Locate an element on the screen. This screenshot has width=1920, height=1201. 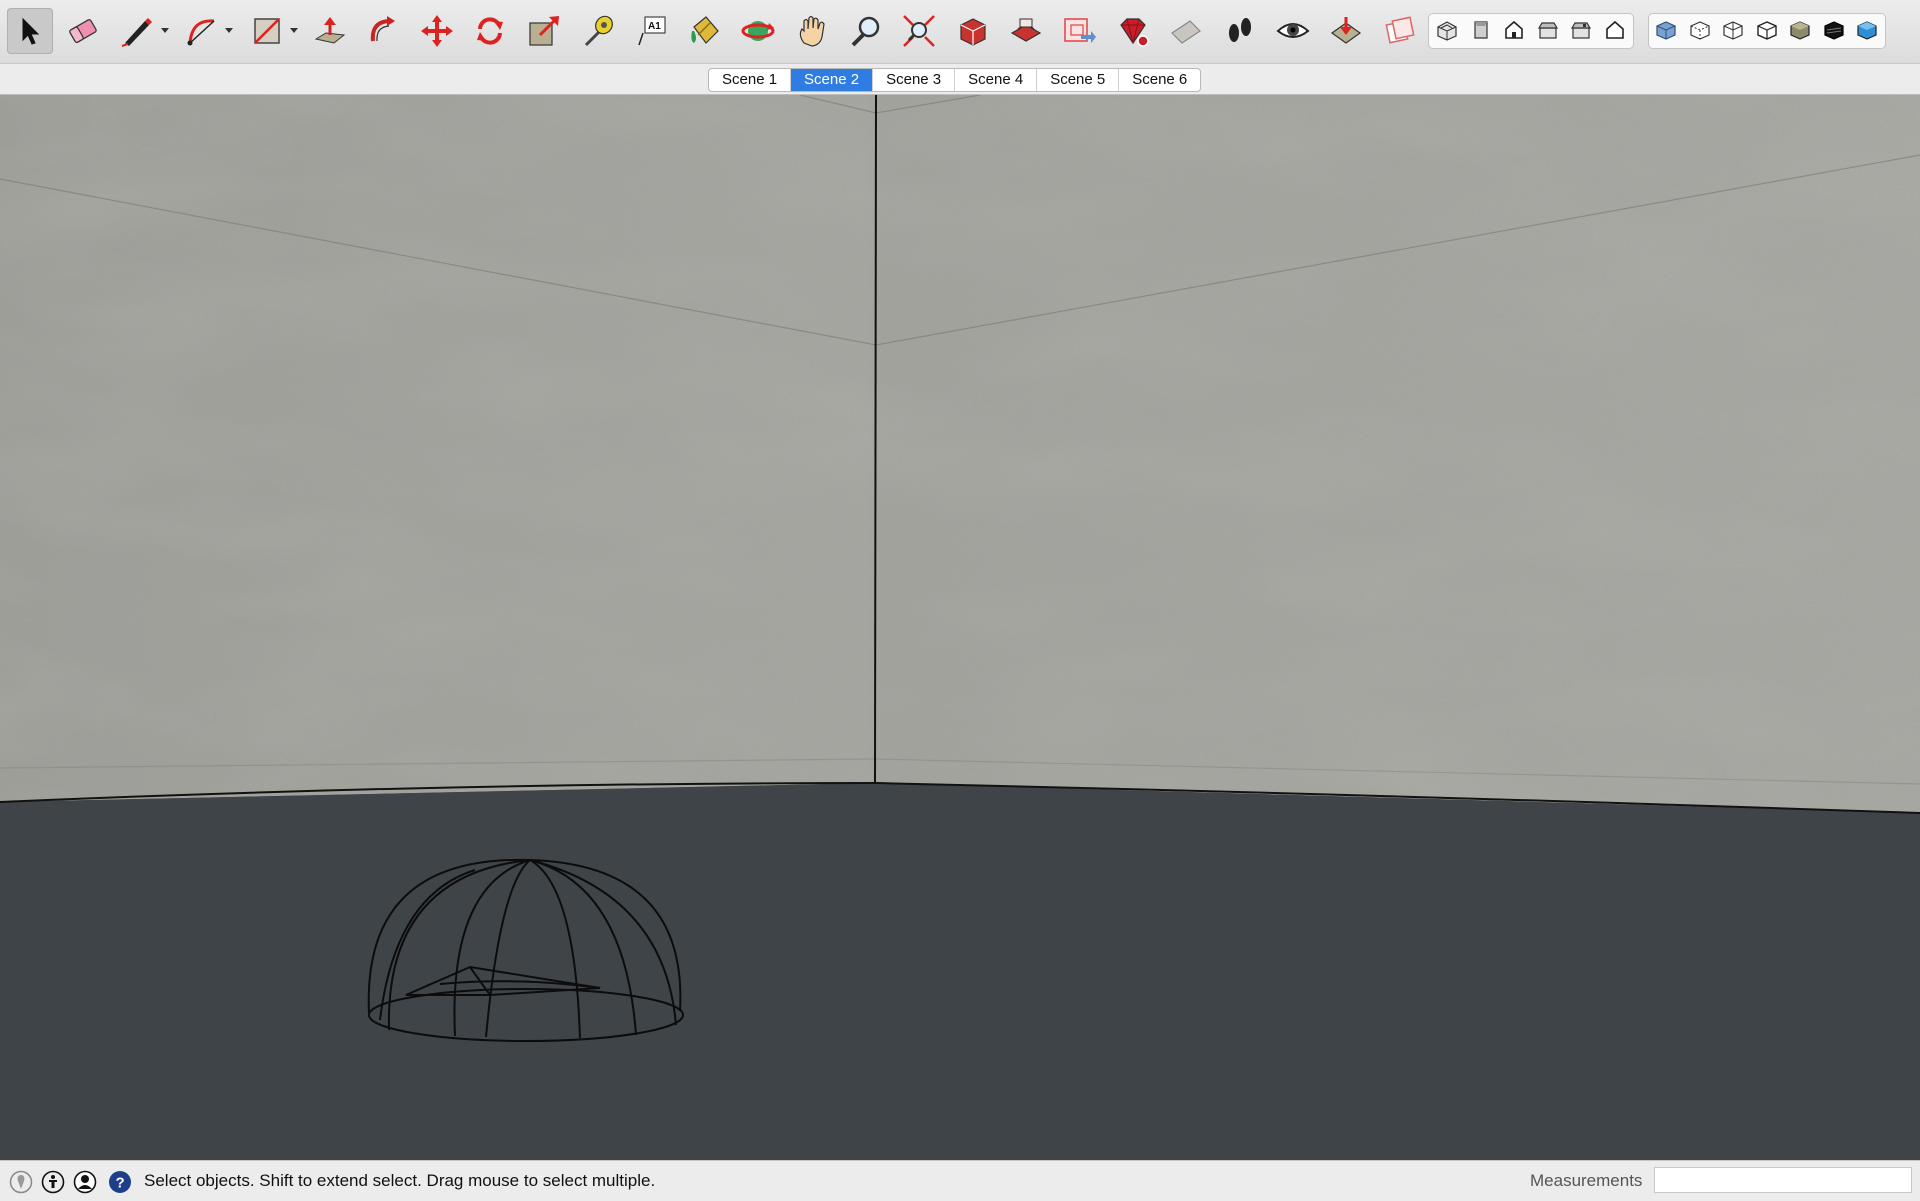
scene-tab-5: Scene 5 is located at coordinates (1078, 80).